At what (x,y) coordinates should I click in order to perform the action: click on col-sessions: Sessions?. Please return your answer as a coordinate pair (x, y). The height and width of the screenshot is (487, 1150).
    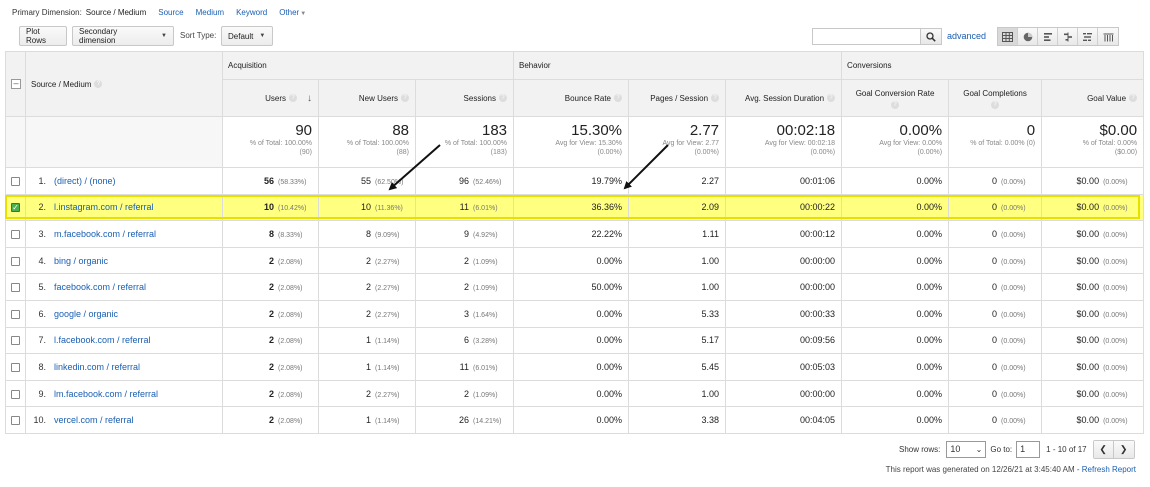
    Looking at the image, I should click on (464, 98).